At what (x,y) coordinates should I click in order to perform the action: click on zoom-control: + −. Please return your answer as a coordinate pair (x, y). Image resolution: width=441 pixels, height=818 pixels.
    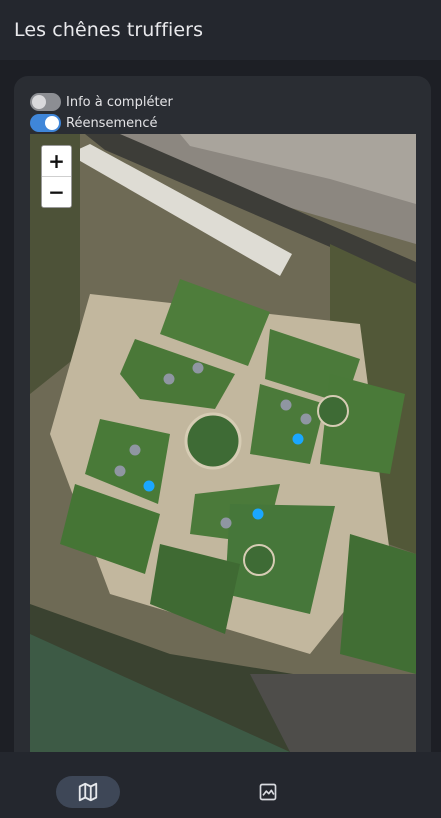
    Looking at the image, I should click on (56, 176).